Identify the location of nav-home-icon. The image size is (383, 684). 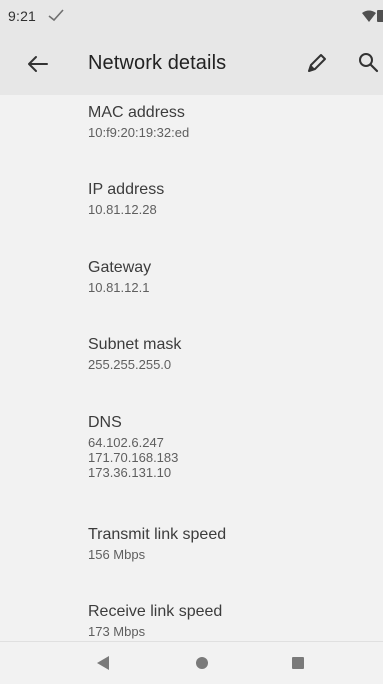
(202, 663).